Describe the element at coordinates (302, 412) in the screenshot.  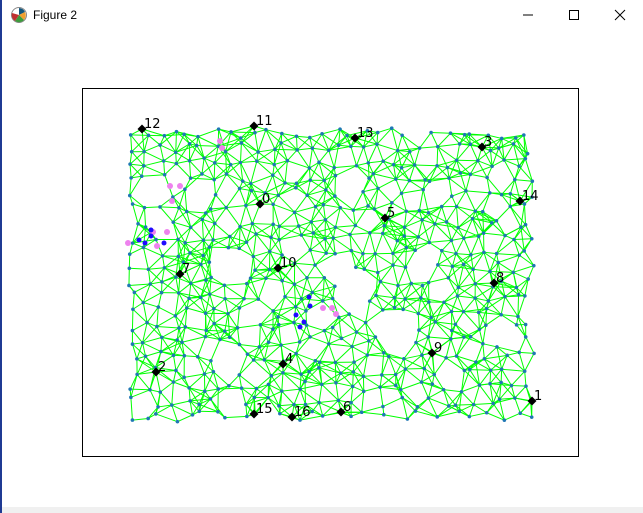
I see `anchor-label: 16` at that location.